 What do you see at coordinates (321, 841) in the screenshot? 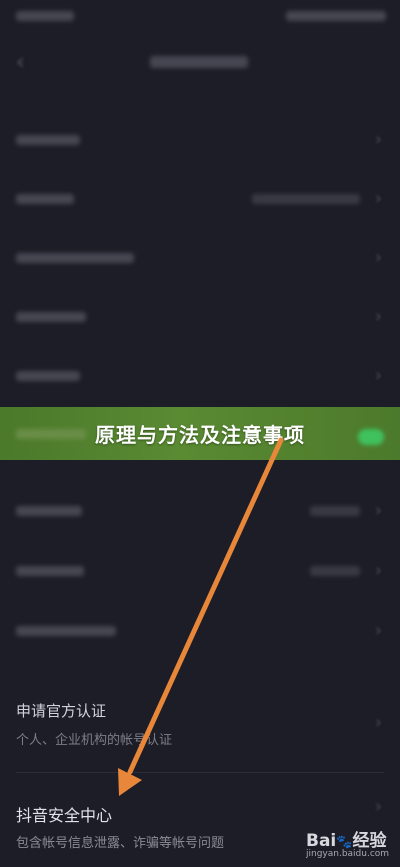
I see `watermark-brand: Bai` at bounding box center [321, 841].